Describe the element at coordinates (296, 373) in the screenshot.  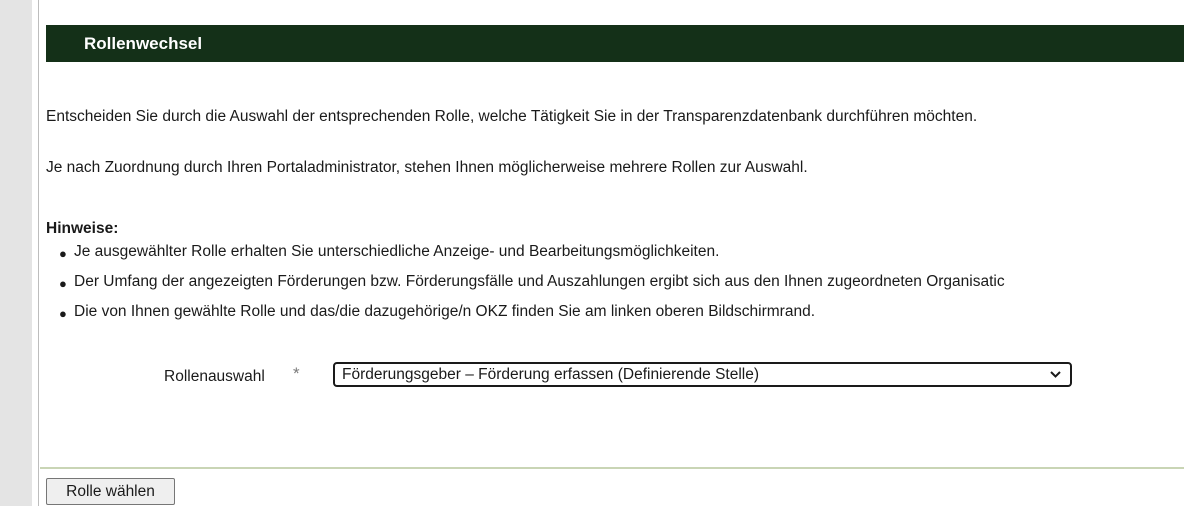
I see `required-marker: *` at that location.